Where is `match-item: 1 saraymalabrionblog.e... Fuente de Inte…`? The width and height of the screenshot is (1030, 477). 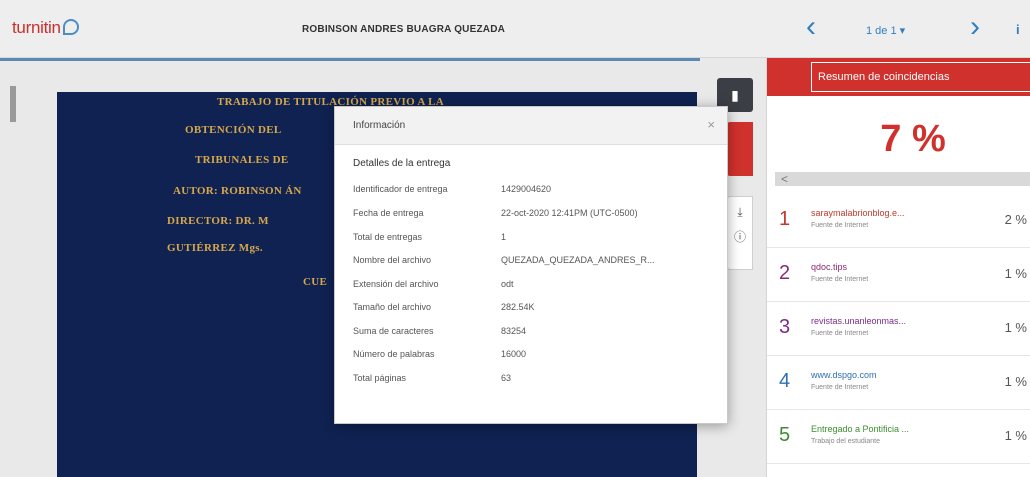 match-item: 1 saraymalabrionblog.e... Fuente de Inte… is located at coordinates (898, 221).